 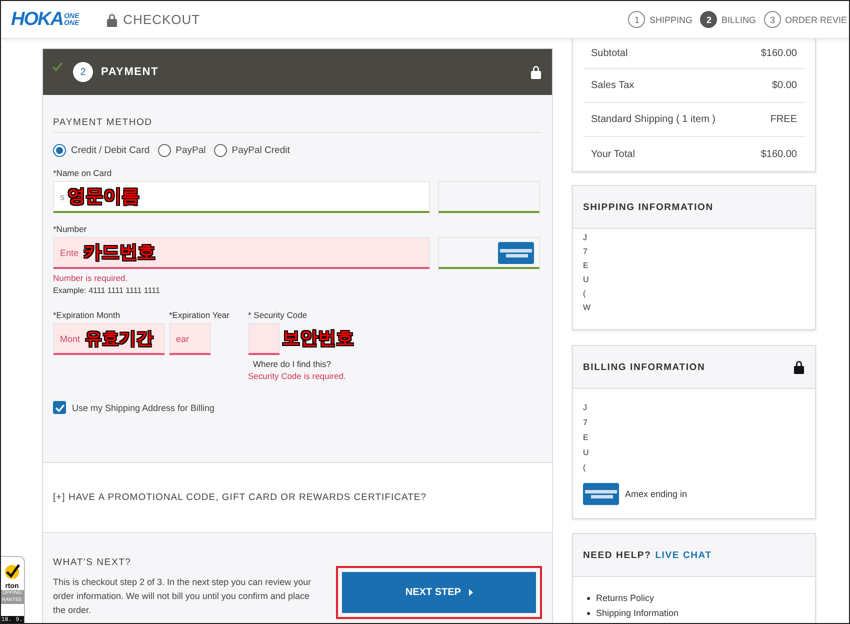 I want to click on checkmark-icon, so click(x=12, y=572).